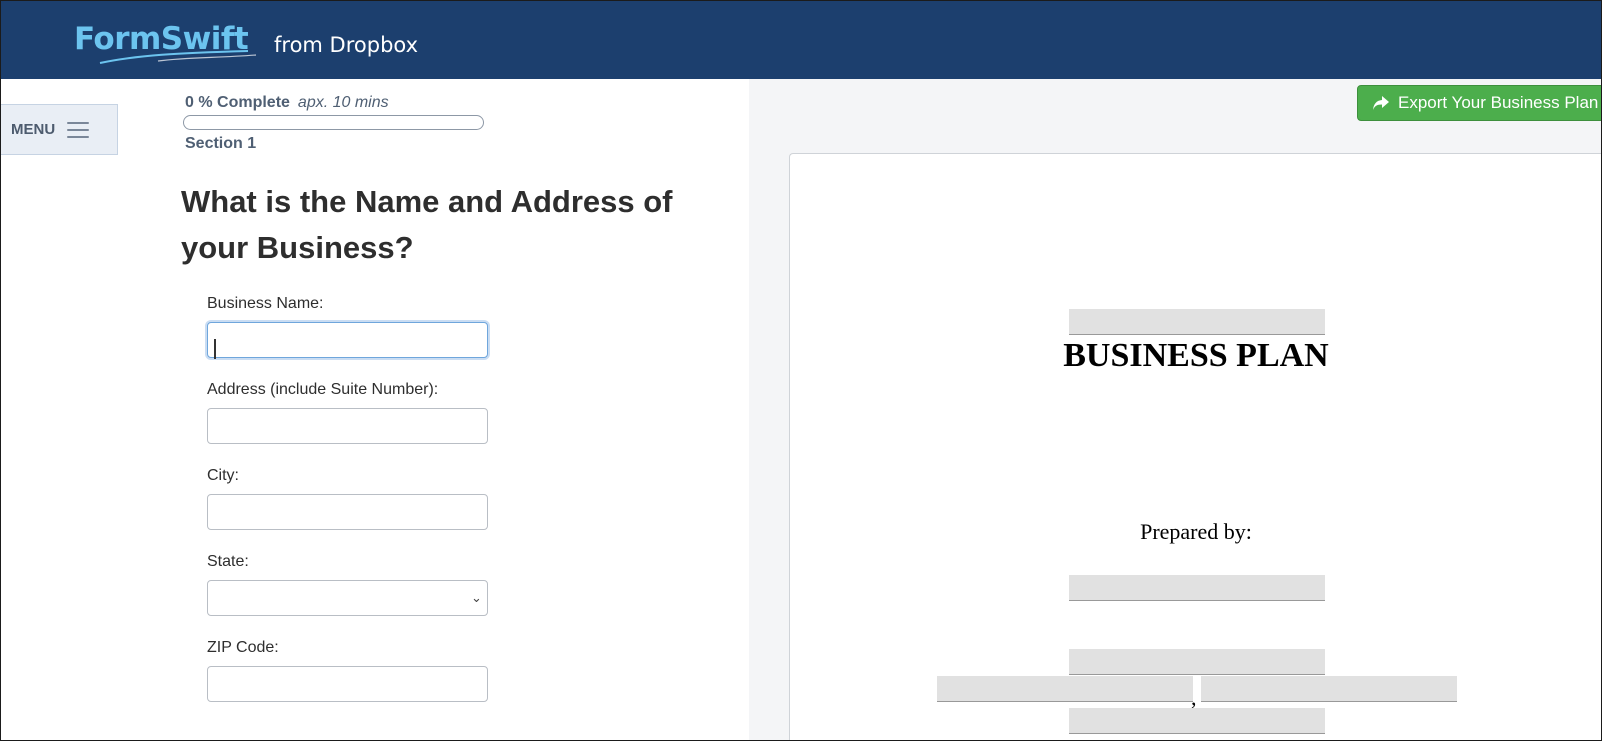 Image resolution: width=1602 pixels, height=741 pixels. I want to click on progress-percent: 0 % Complete, so click(237, 102).